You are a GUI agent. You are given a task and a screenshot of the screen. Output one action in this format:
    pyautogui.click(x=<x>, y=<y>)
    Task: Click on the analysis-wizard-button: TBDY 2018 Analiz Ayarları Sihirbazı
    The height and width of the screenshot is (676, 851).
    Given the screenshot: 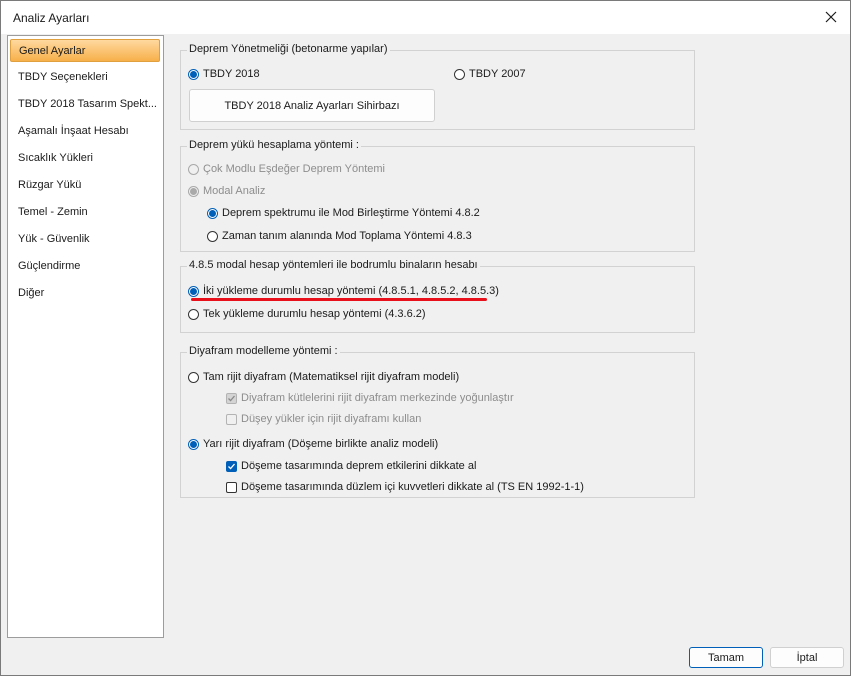 What is the action you would take?
    pyautogui.click(x=312, y=105)
    